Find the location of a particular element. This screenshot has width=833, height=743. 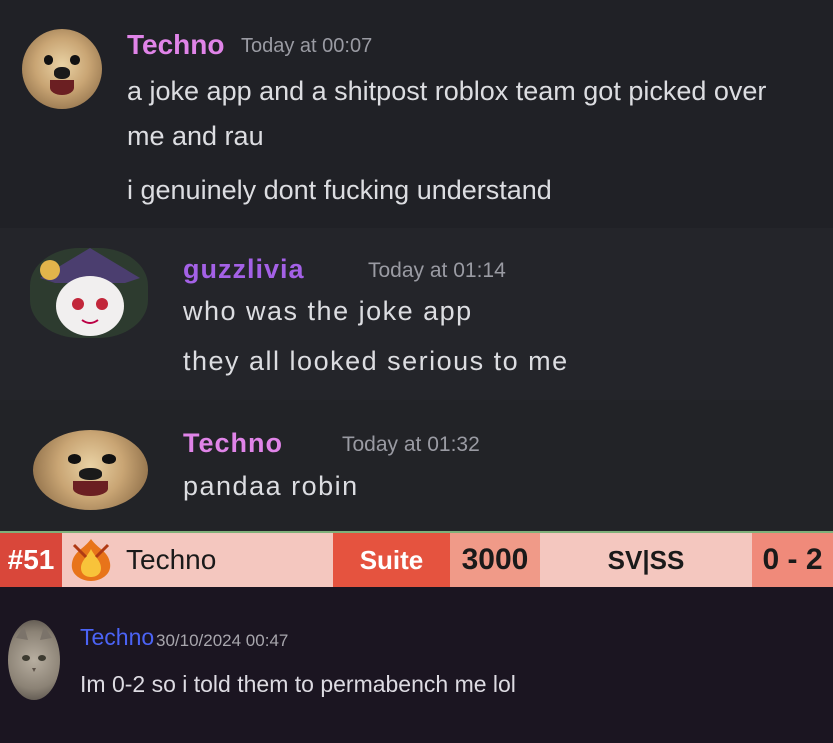

cat-icon is located at coordinates (34, 649).